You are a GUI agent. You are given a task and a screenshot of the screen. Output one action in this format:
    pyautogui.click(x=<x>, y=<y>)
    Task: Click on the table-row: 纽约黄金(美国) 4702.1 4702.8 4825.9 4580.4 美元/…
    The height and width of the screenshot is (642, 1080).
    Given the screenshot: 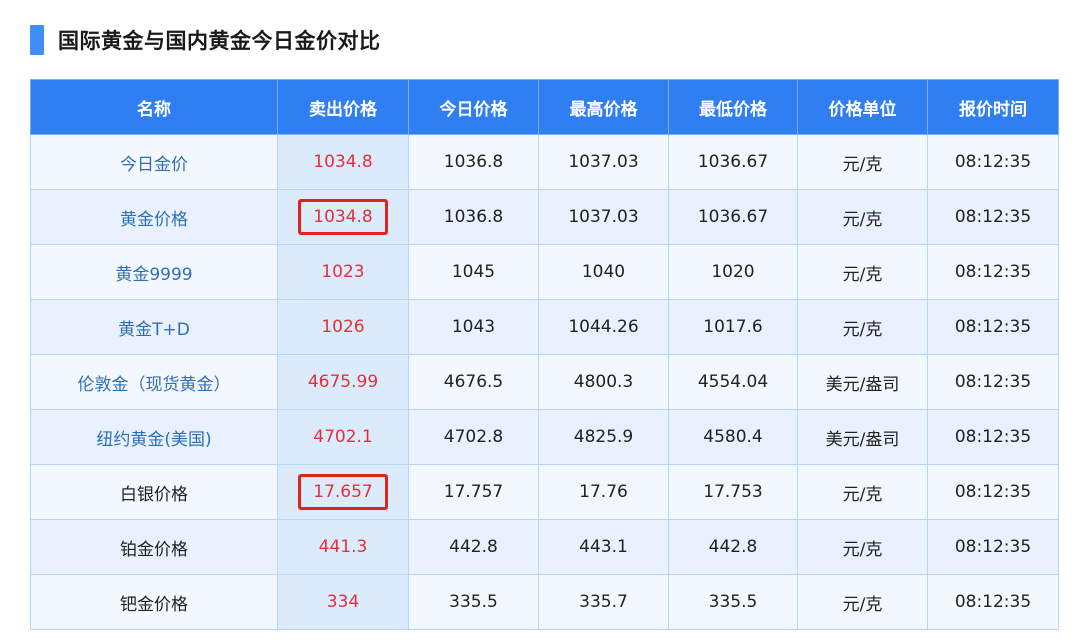 What is the action you would take?
    pyautogui.click(x=544, y=437)
    